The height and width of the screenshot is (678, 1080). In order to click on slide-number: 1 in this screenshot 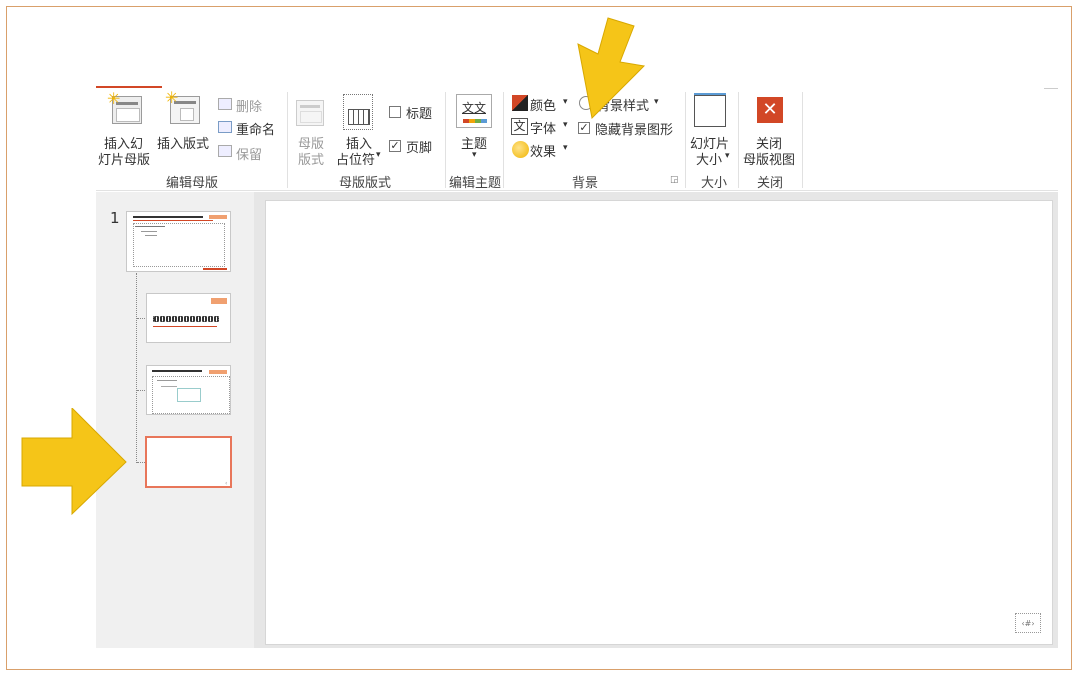, I will do `click(115, 218)`.